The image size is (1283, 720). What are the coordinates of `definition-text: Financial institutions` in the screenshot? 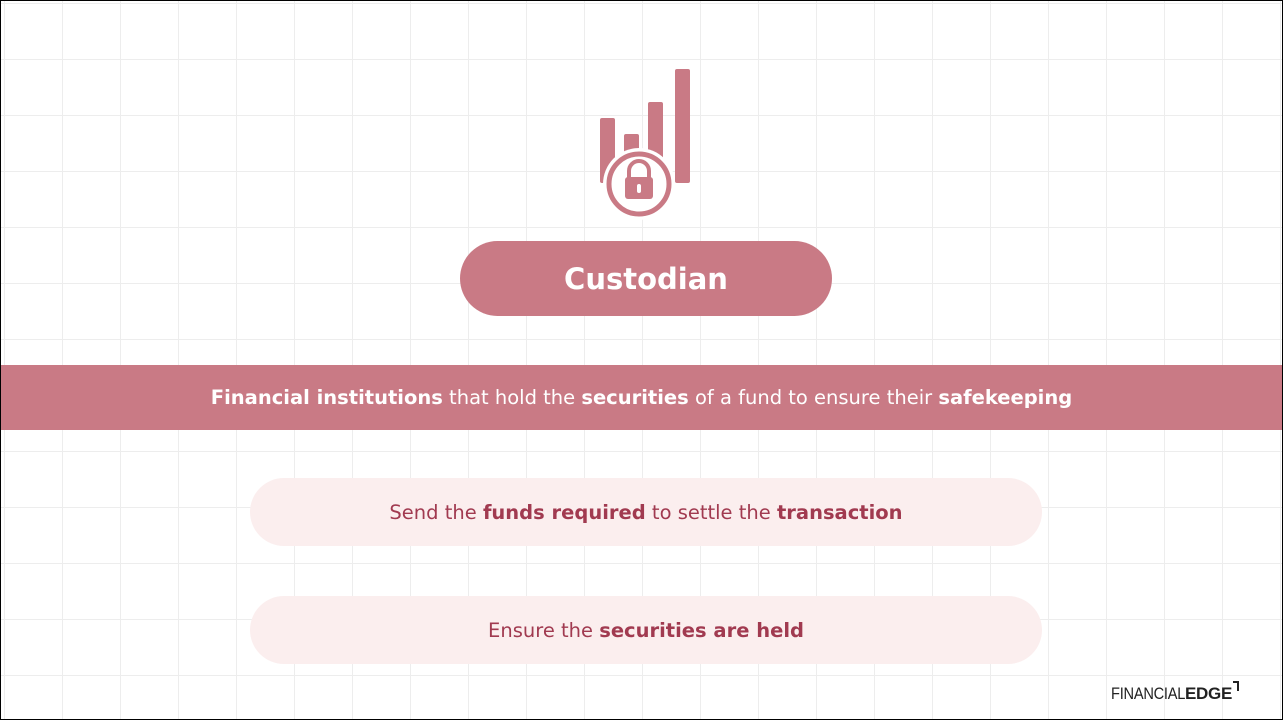 It's located at (326, 397).